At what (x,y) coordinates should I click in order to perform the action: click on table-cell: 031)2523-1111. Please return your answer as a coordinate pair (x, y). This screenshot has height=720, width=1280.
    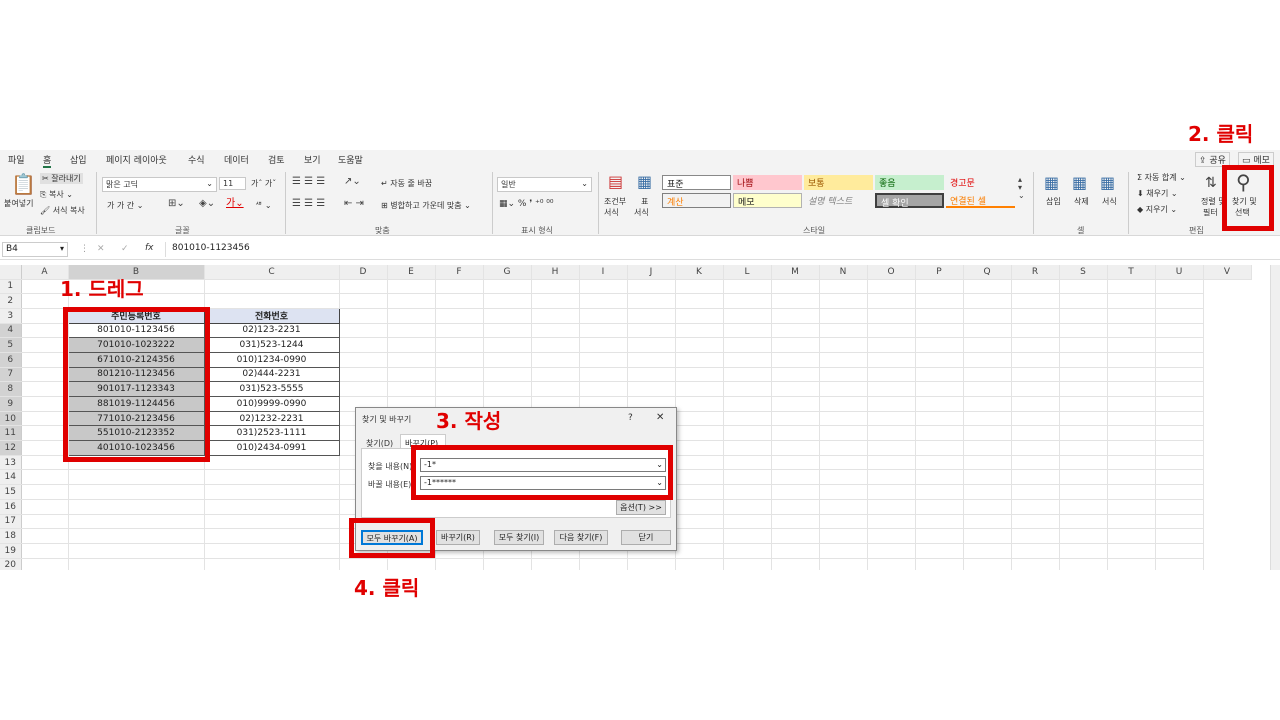
    Looking at the image, I should click on (271, 433).